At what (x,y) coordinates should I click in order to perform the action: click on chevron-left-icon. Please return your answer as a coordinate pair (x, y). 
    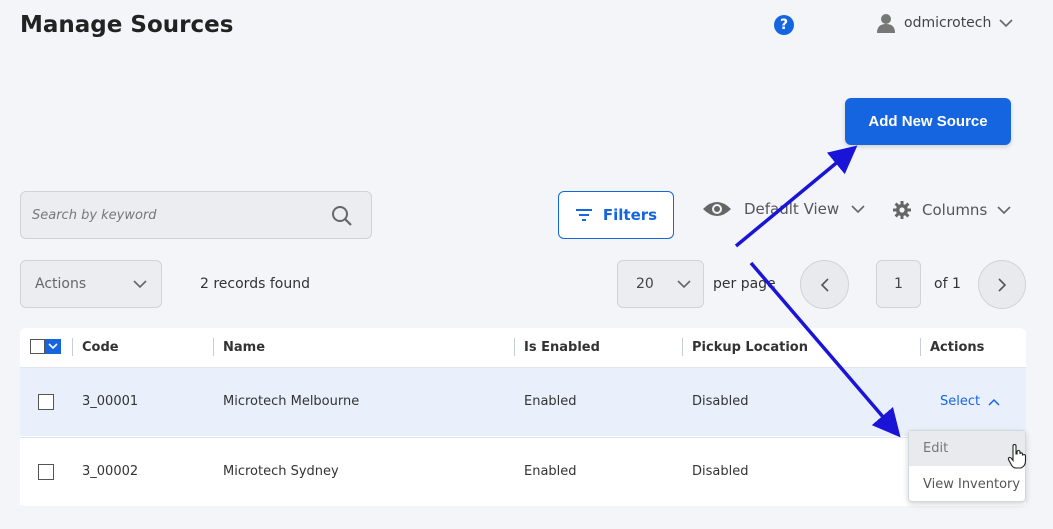
    Looking at the image, I should click on (824, 284).